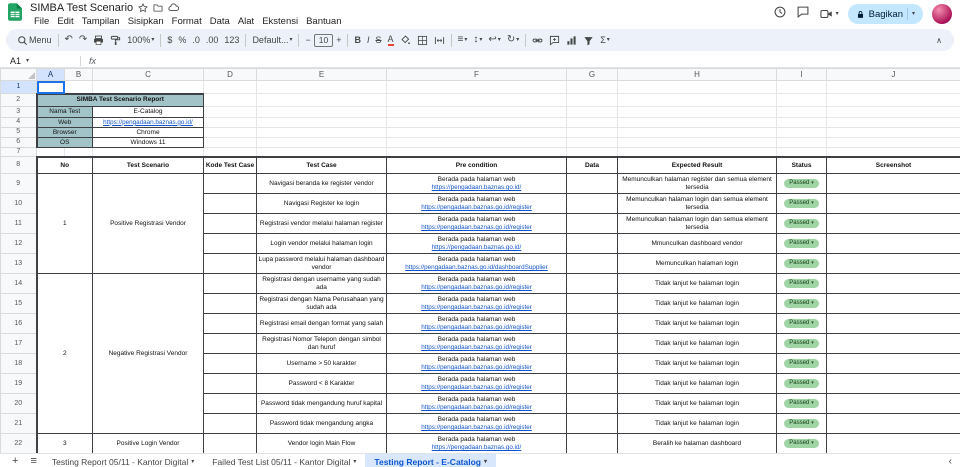  Describe the element at coordinates (18, 112) in the screenshot. I see `row-header-3: 3` at that location.